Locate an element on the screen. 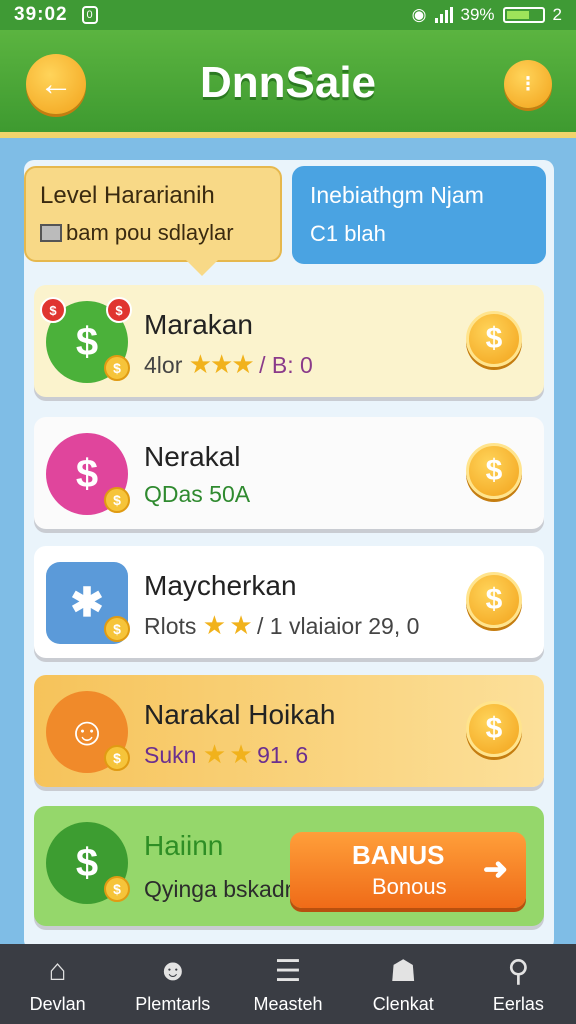  status-bar: 39:02 0 ◉ 39% 2 is located at coordinates (288, 15).